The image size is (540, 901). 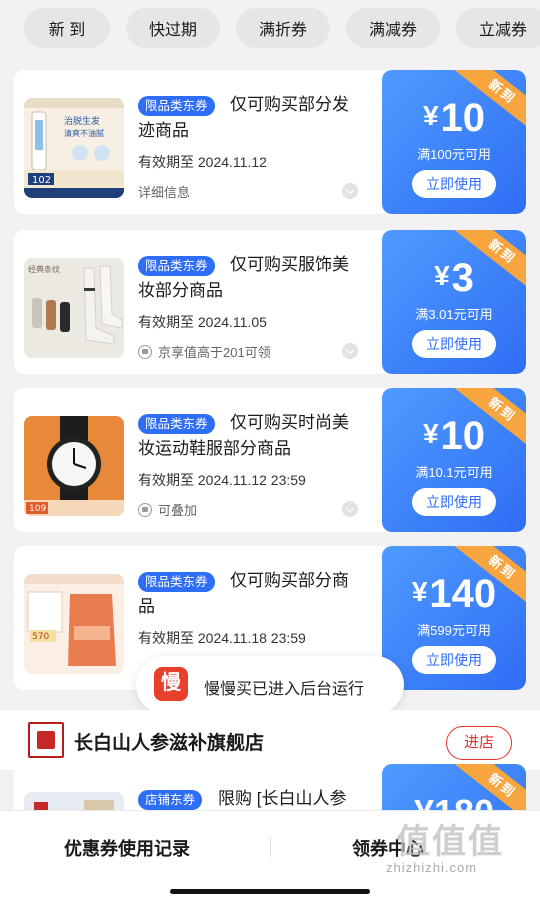 I want to click on coupon-expiry: 有效期至 2024.11.05, so click(x=202, y=322).